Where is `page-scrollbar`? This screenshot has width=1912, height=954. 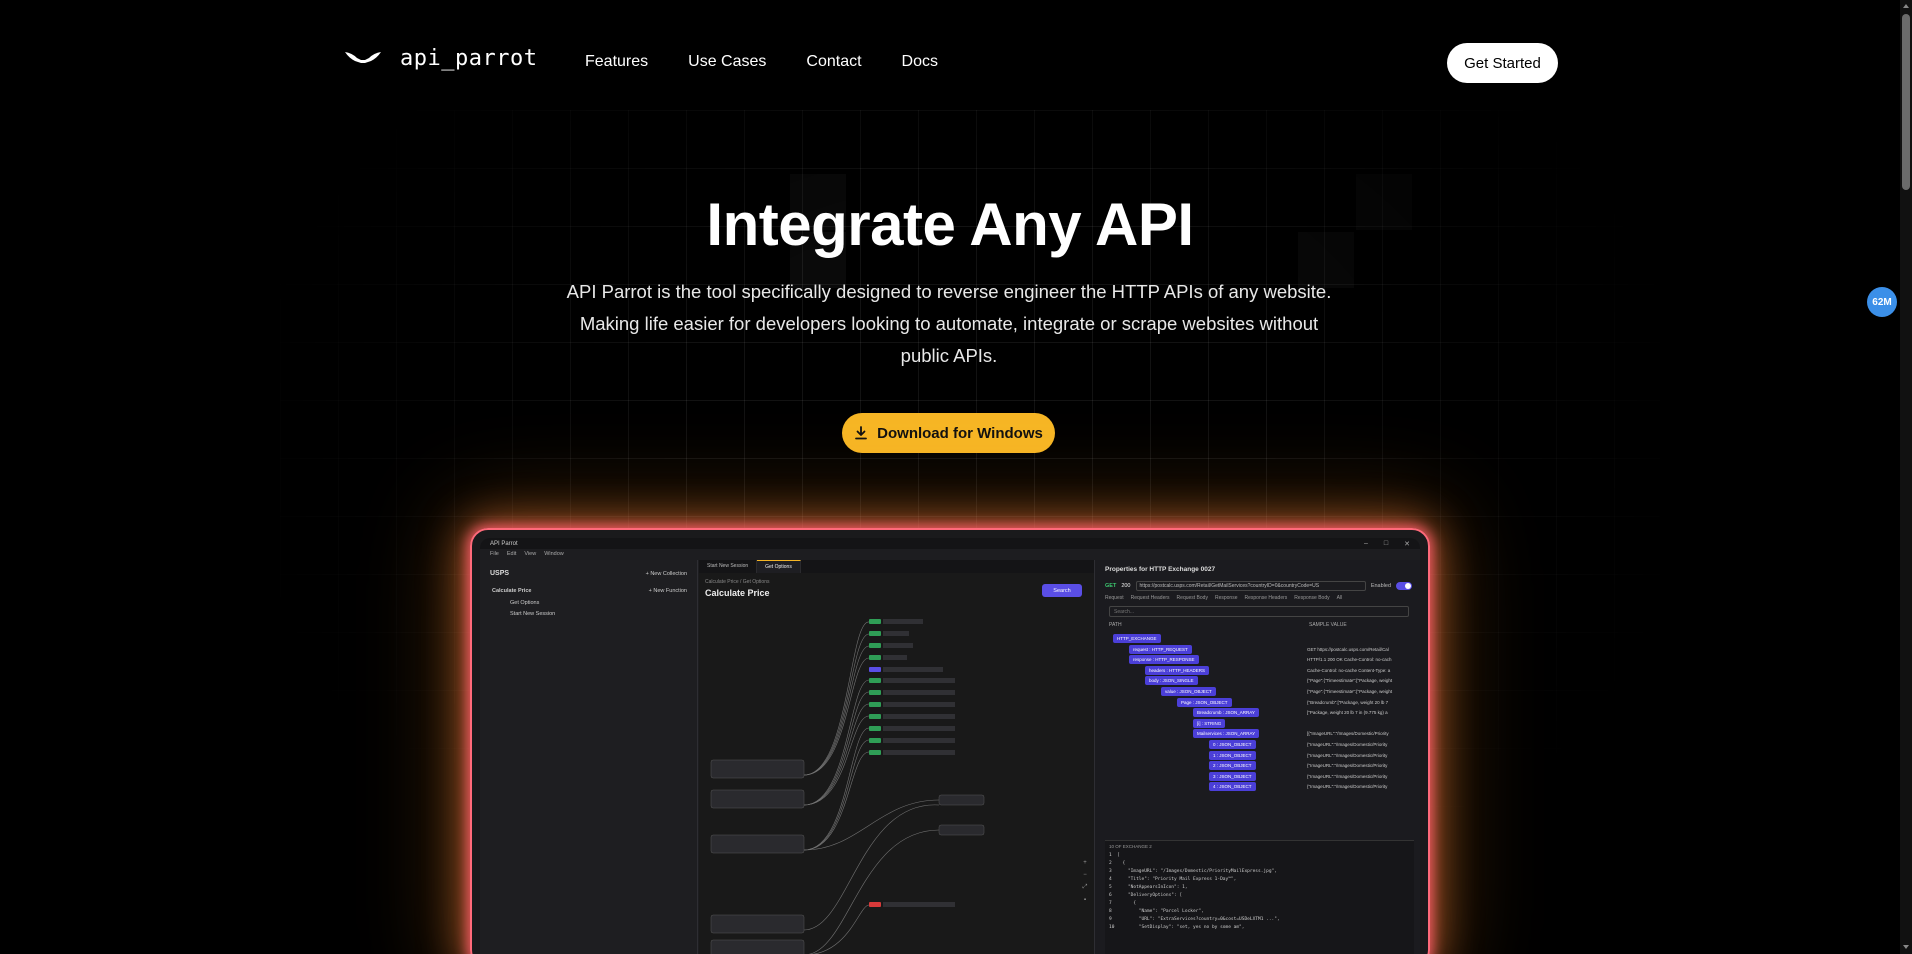 page-scrollbar is located at coordinates (1906, 477).